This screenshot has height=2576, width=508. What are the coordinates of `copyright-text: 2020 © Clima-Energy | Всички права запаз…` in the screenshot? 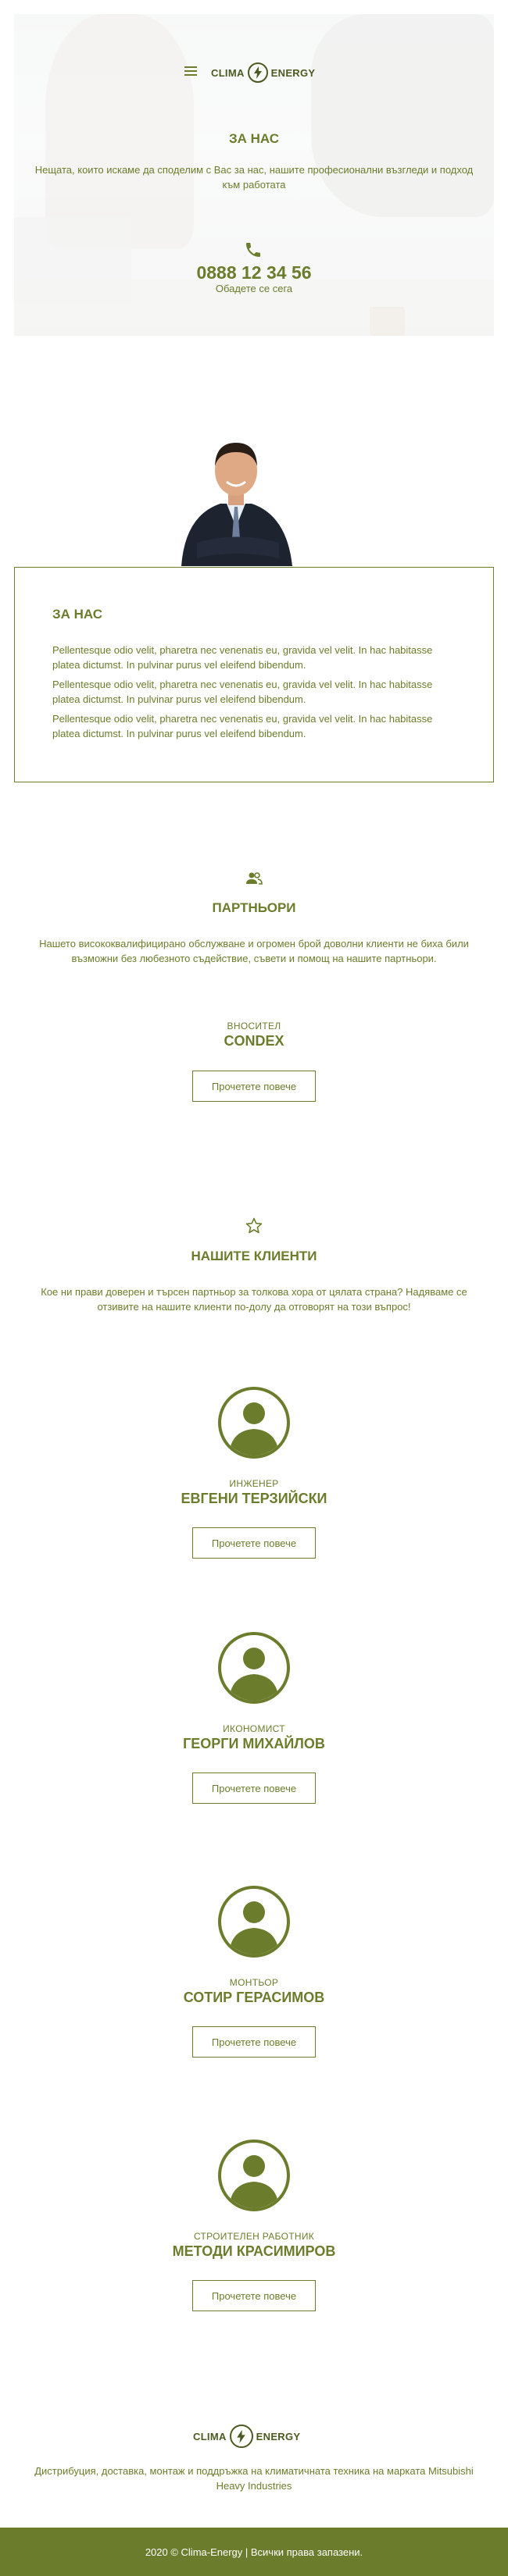 It's located at (254, 2552).